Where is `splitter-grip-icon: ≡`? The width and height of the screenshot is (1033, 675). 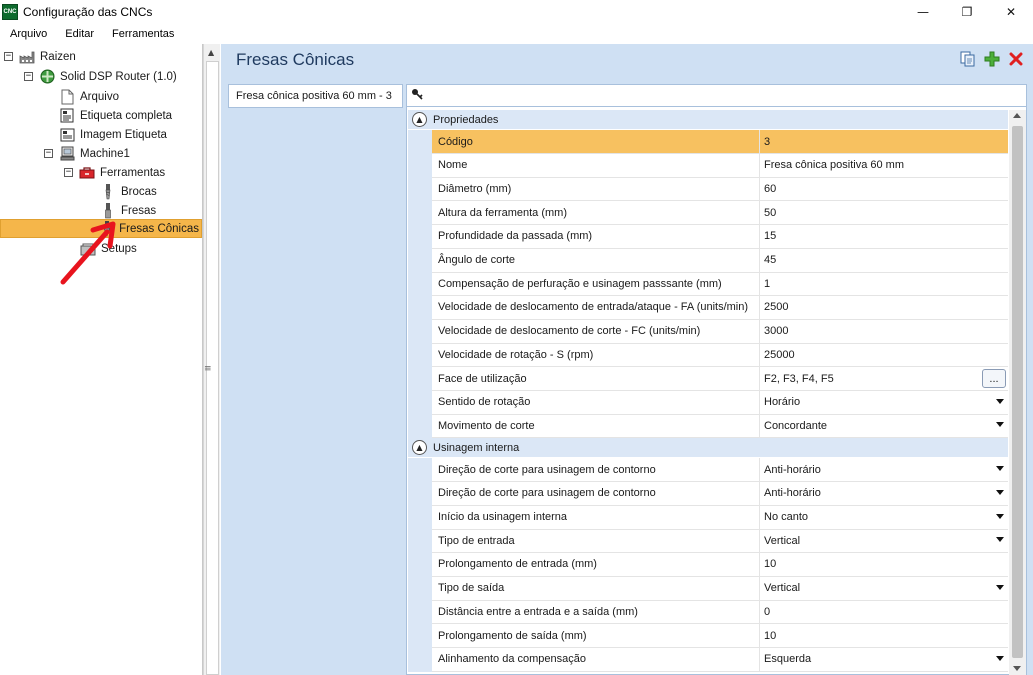
splitter-grip-icon: ≡ is located at coordinates (208, 369).